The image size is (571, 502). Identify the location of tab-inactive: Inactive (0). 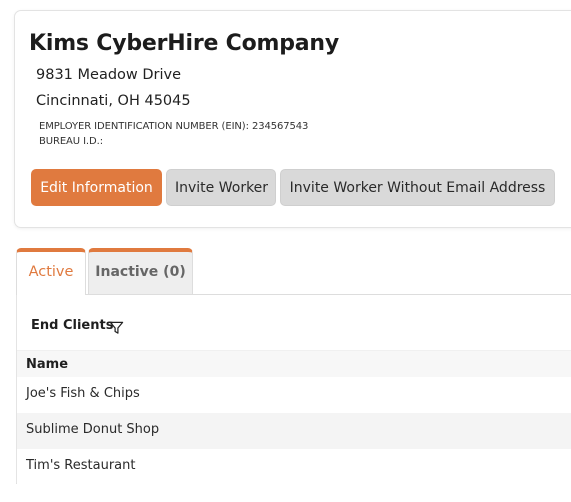
(140, 271).